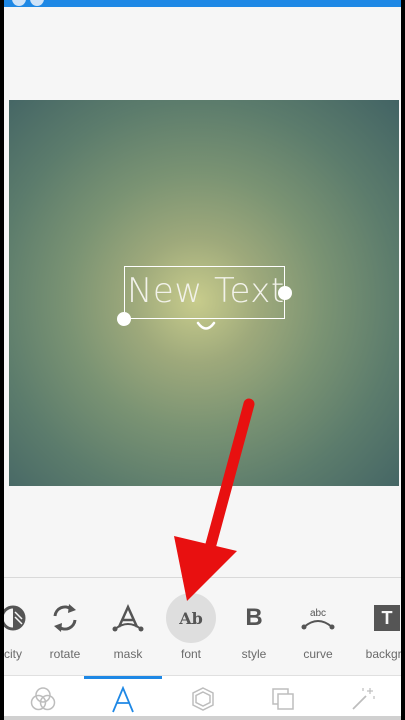 The height and width of the screenshot is (720, 405). I want to click on nav-blend, so click(43, 698).